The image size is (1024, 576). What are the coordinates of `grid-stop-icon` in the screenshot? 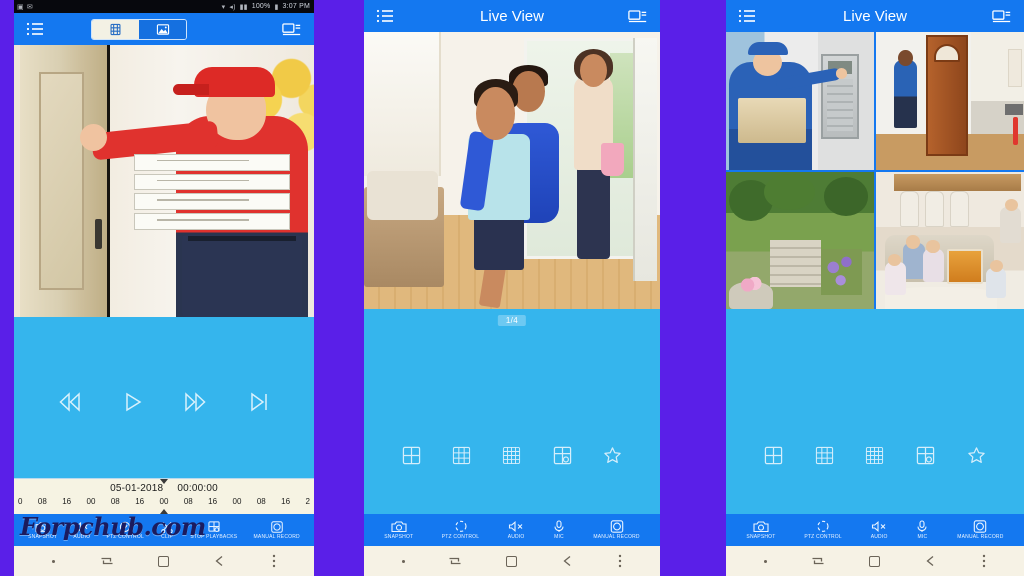 It's located at (214, 526).